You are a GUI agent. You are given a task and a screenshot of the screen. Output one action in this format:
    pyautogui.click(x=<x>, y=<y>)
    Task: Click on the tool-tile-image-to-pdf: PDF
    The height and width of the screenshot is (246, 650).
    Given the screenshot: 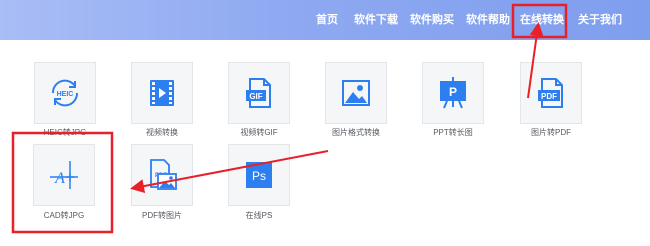 What is the action you would take?
    pyautogui.click(x=551, y=93)
    